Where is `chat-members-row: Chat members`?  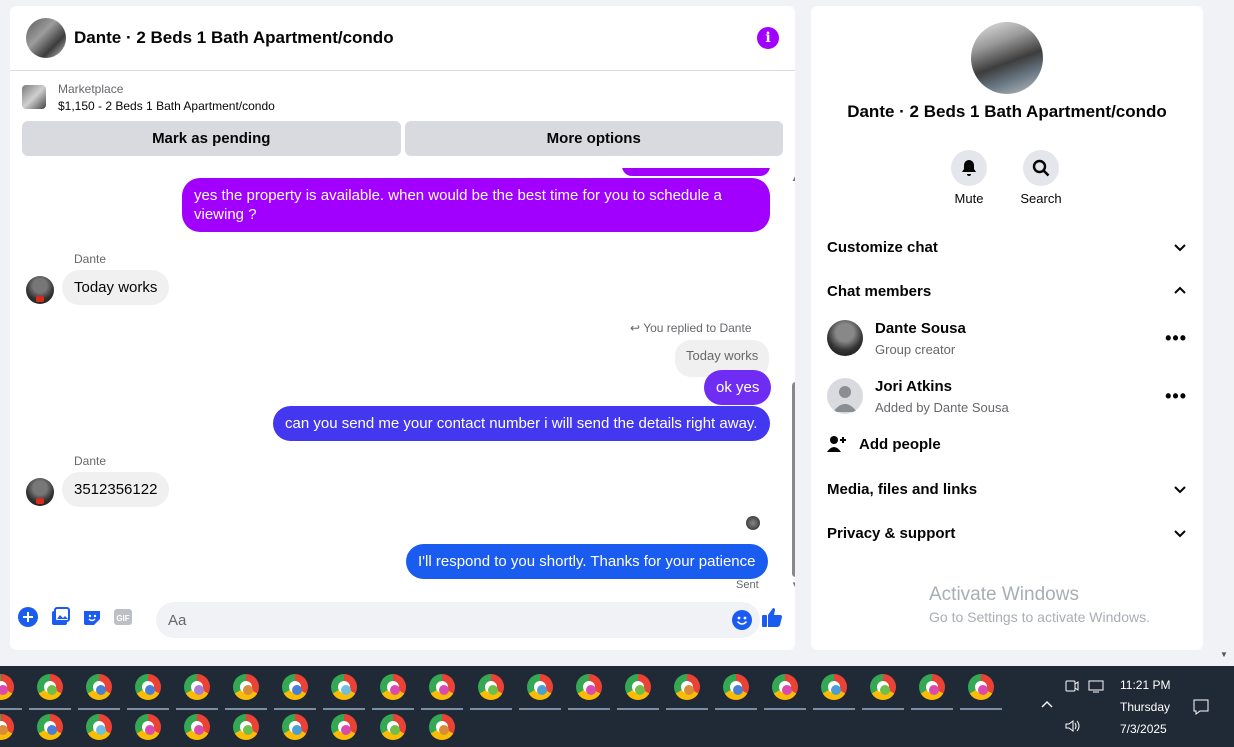 chat-members-row: Chat members is located at coordinates (1007, 291).